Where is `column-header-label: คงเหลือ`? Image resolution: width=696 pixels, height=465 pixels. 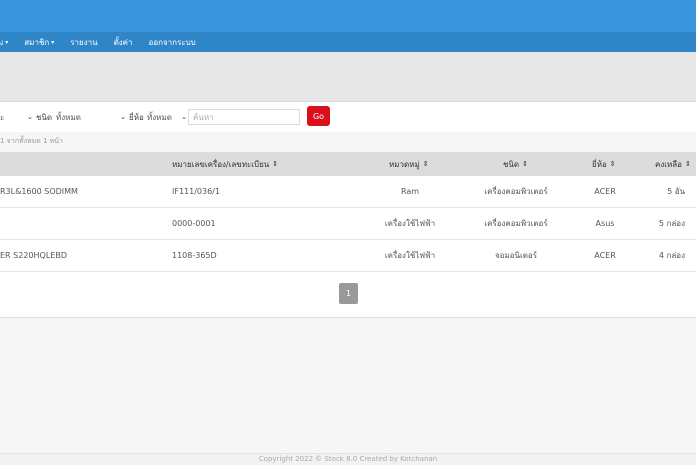 column-header-label: คงเหลือ is located at coordinates (668, 164).